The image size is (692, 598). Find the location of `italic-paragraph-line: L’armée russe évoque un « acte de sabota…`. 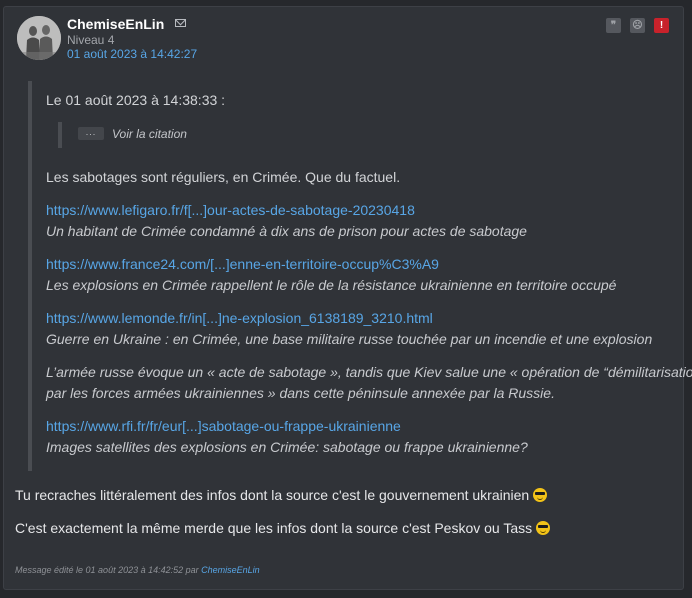

italic-paragraph-line: L’armée russe évoque un « acte de sabota… is located at coordinates (369, 372).